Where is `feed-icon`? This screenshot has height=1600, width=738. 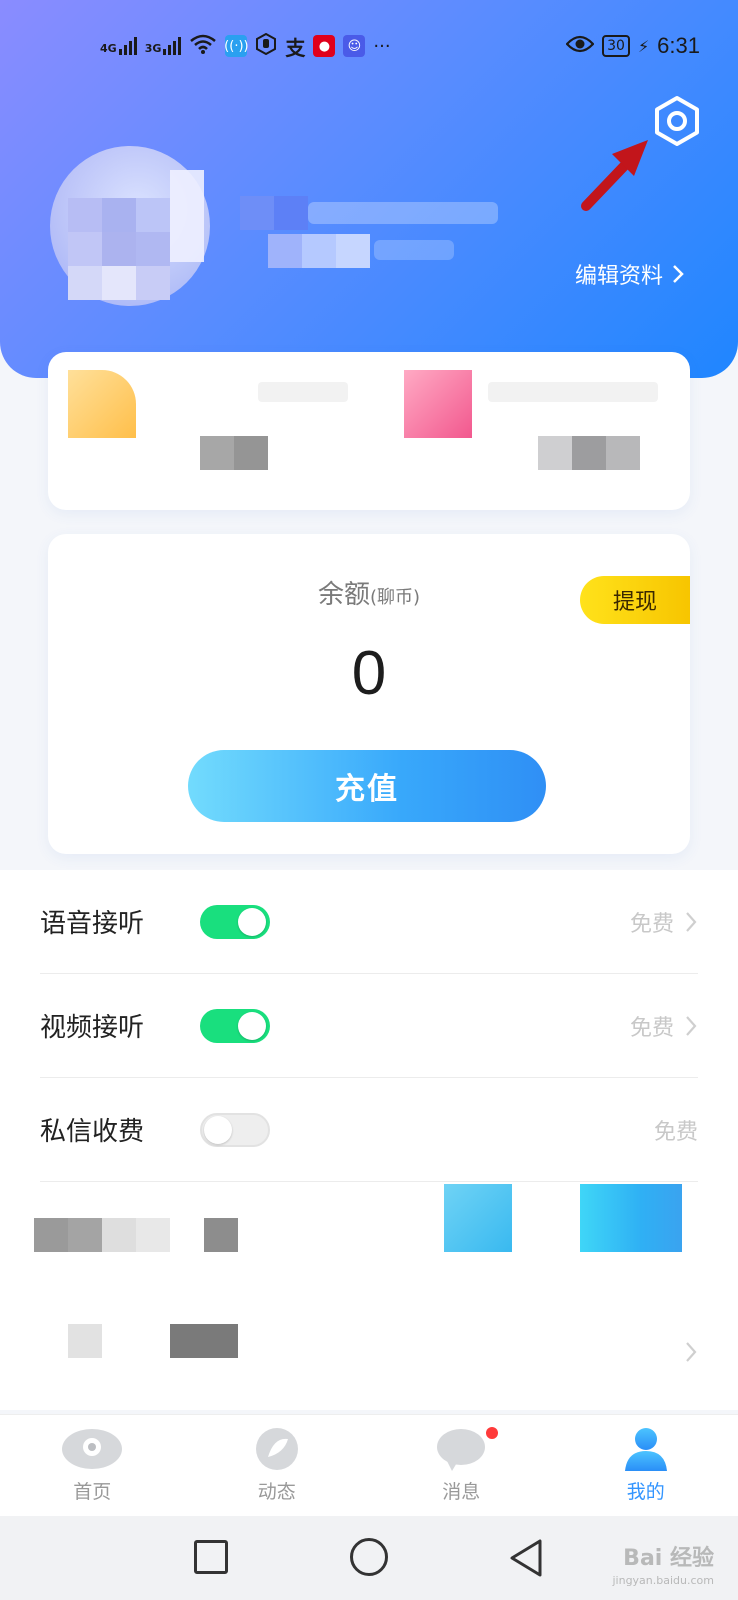 feed-icon is located at coordinates (276, 1449).